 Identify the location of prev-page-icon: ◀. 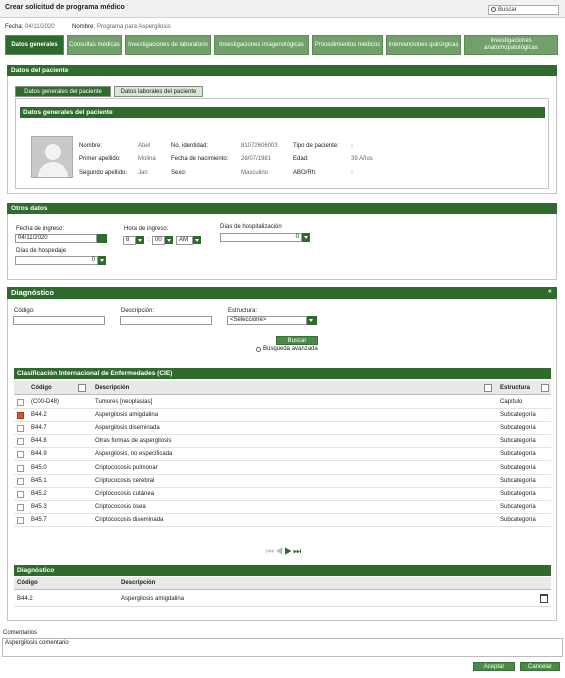
(279, 551).